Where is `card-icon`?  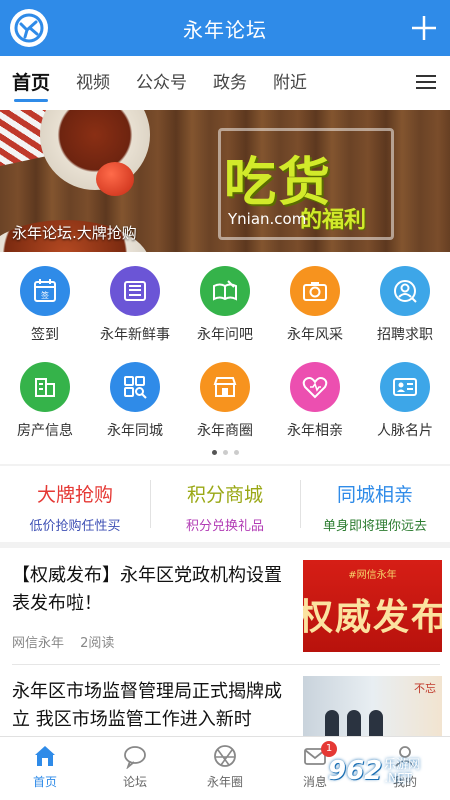
card-icon is located at coordinates (405, 387).